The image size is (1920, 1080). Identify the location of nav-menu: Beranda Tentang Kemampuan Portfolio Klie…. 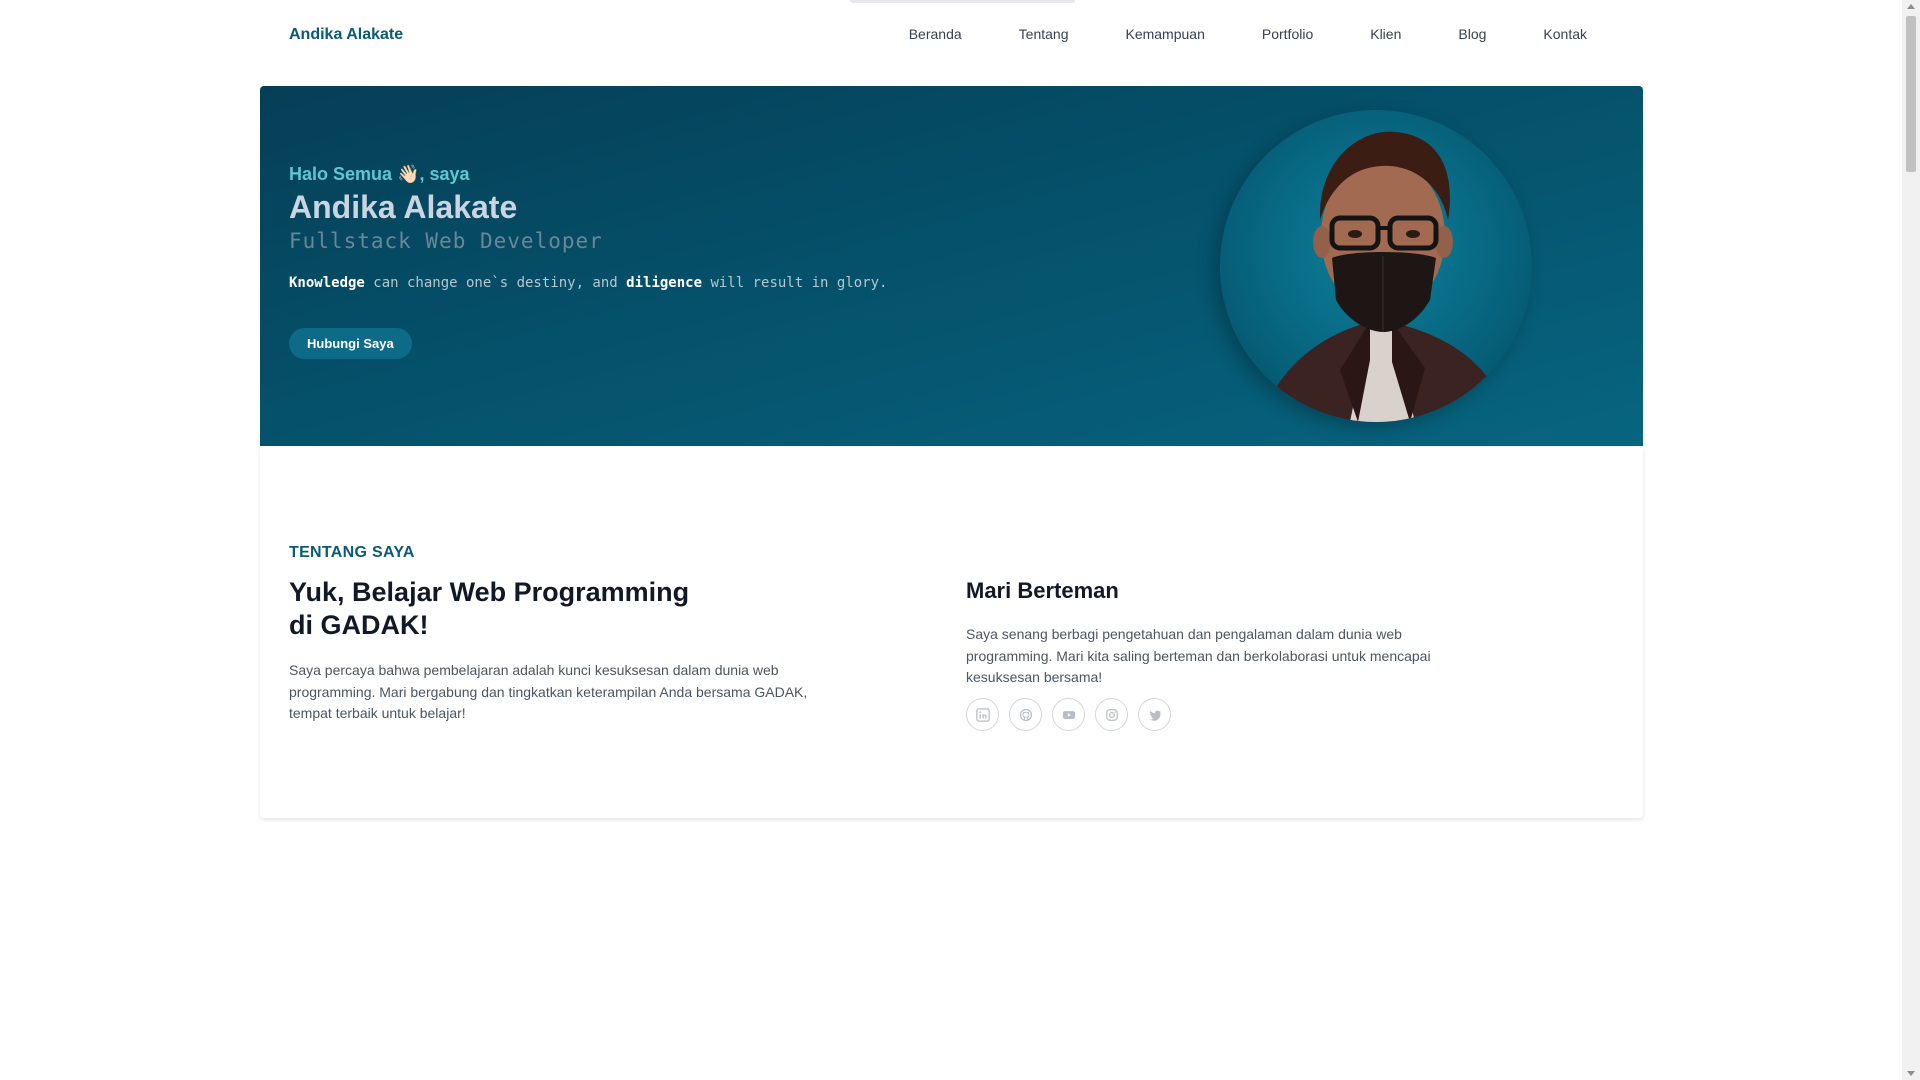
(1219, 34).